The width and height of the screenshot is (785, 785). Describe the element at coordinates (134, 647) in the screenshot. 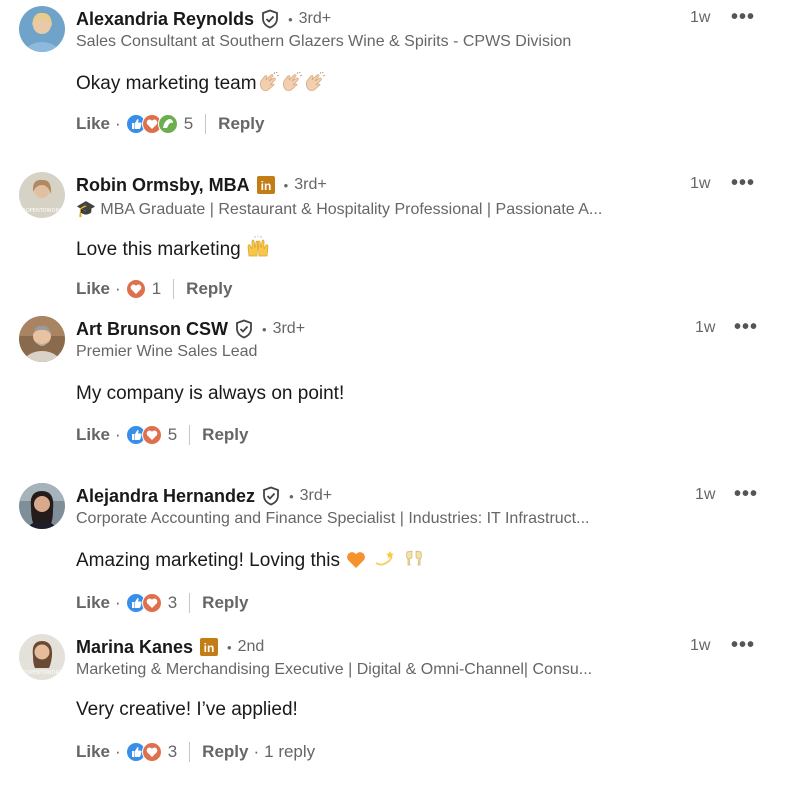

I see `commenter-name: Marina Kanes` at that location.